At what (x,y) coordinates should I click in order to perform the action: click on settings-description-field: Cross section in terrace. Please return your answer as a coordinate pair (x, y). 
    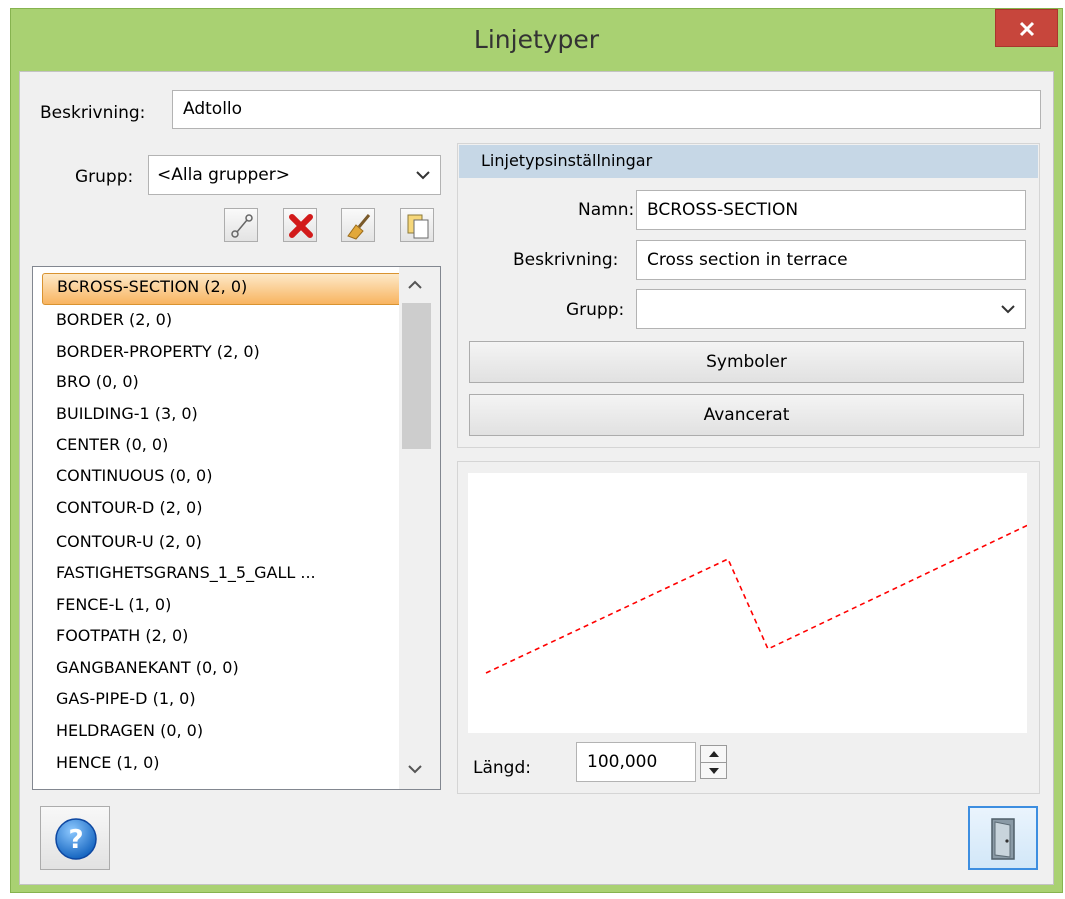
    Looking at the image, I should click on (831, 260).